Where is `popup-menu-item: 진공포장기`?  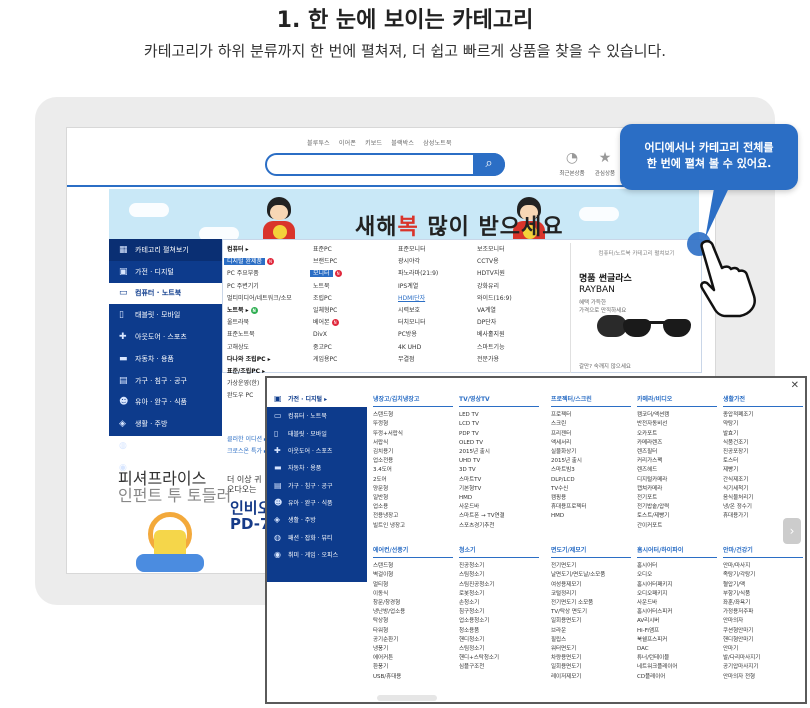 popup-menu-item: 진공포장기 is located at coordinates (763, 452).